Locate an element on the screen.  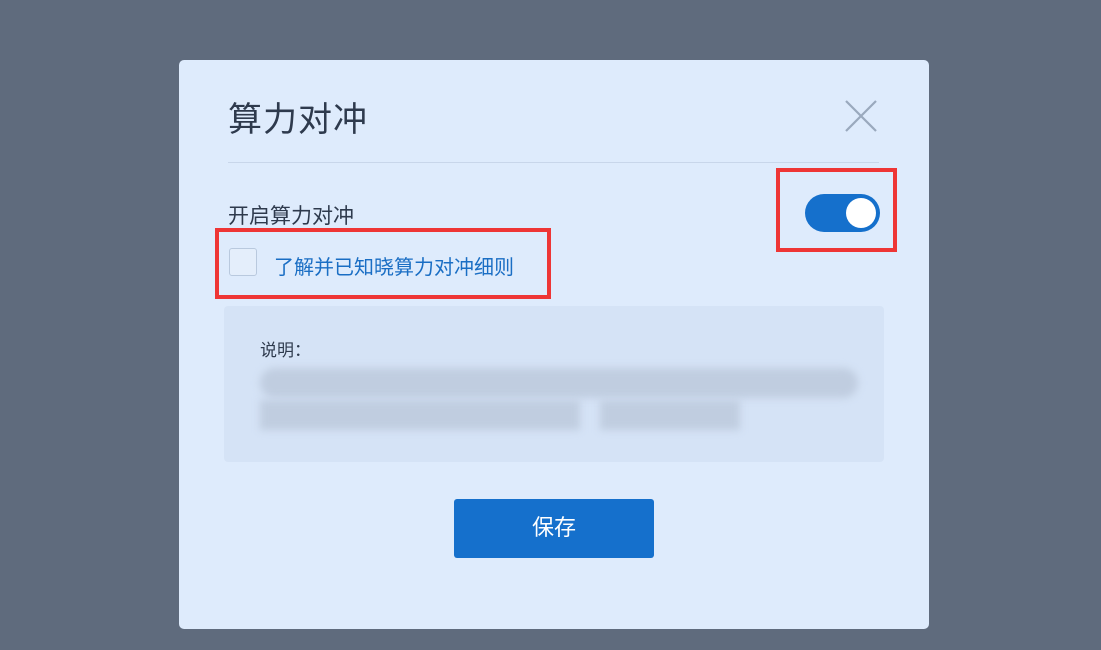
title-divider is located at coordinates (553, 162).